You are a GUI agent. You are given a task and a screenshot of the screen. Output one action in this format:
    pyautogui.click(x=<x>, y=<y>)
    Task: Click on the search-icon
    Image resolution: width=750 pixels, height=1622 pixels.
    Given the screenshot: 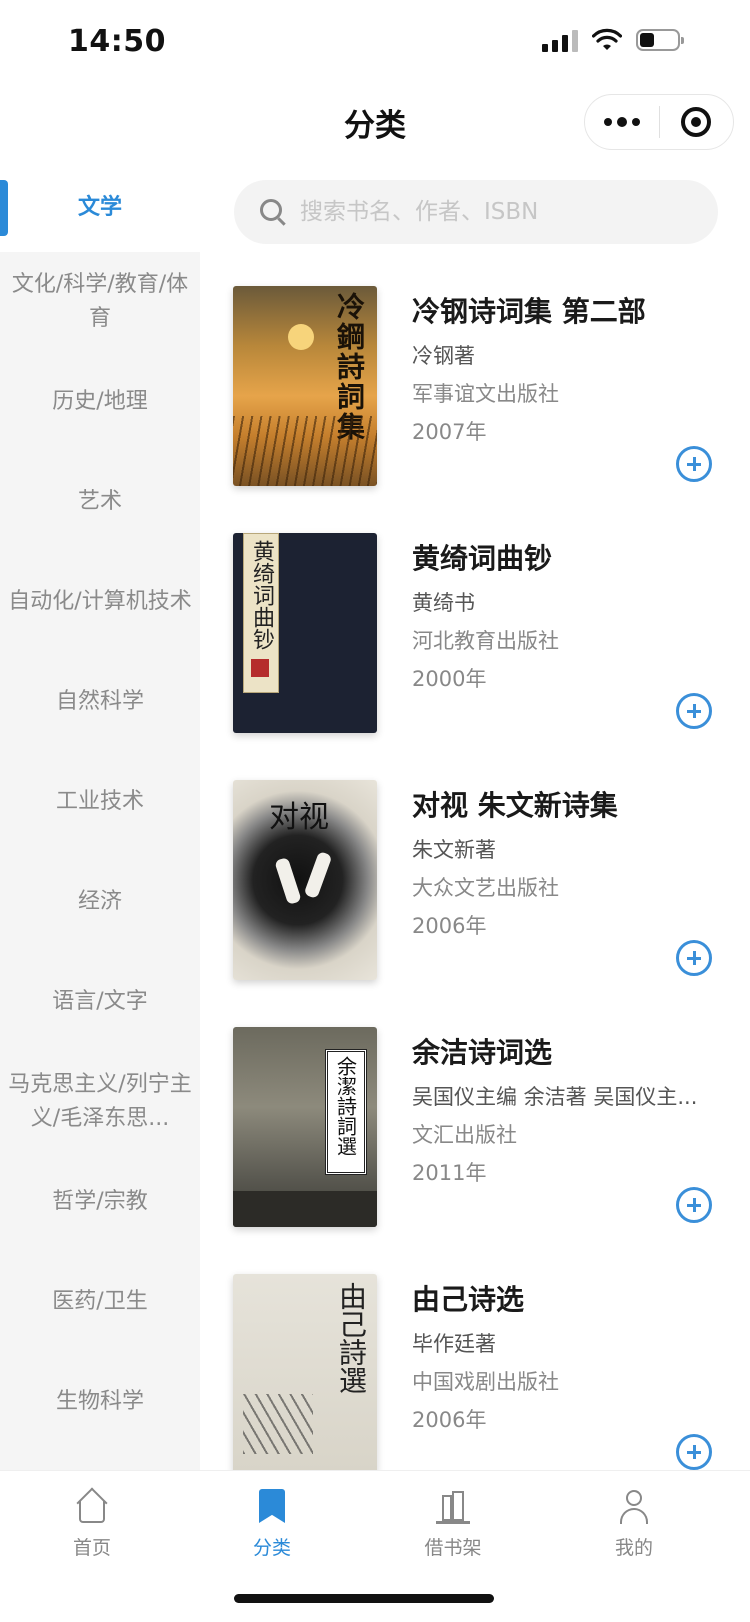 What is the action you would take?
    pyautogui.click(x=273, y=212)
    